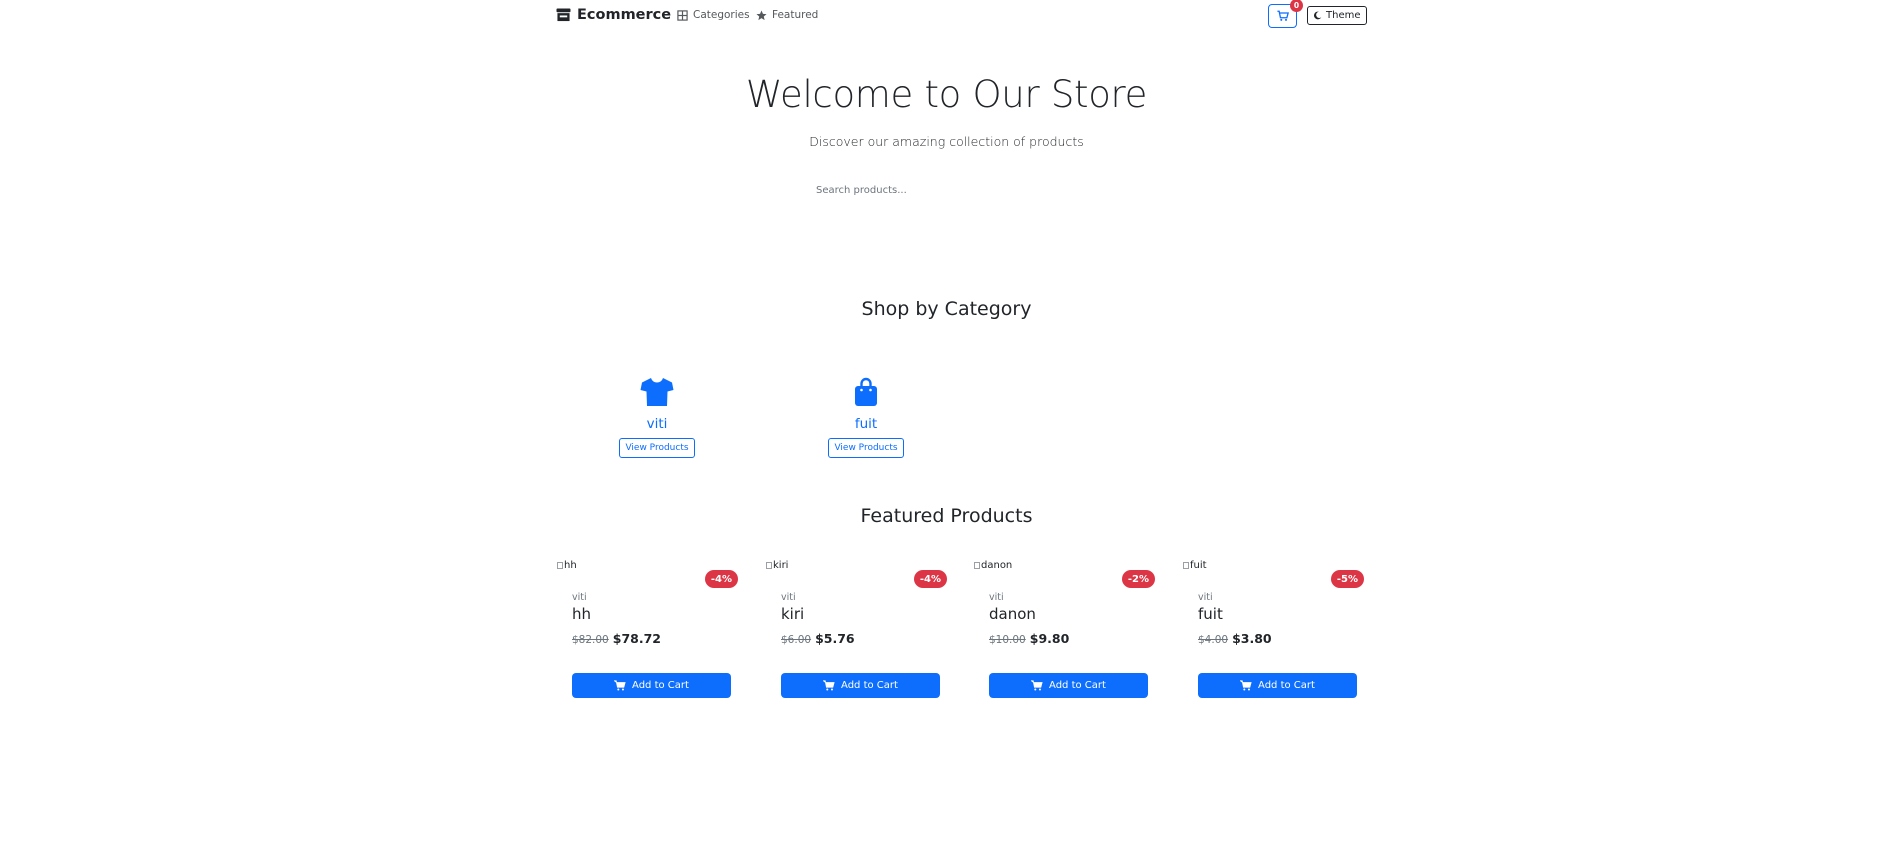 This screenshot has height=860, width=1893. I want to click on nav-featured-label: Featured, so click(795, 15).